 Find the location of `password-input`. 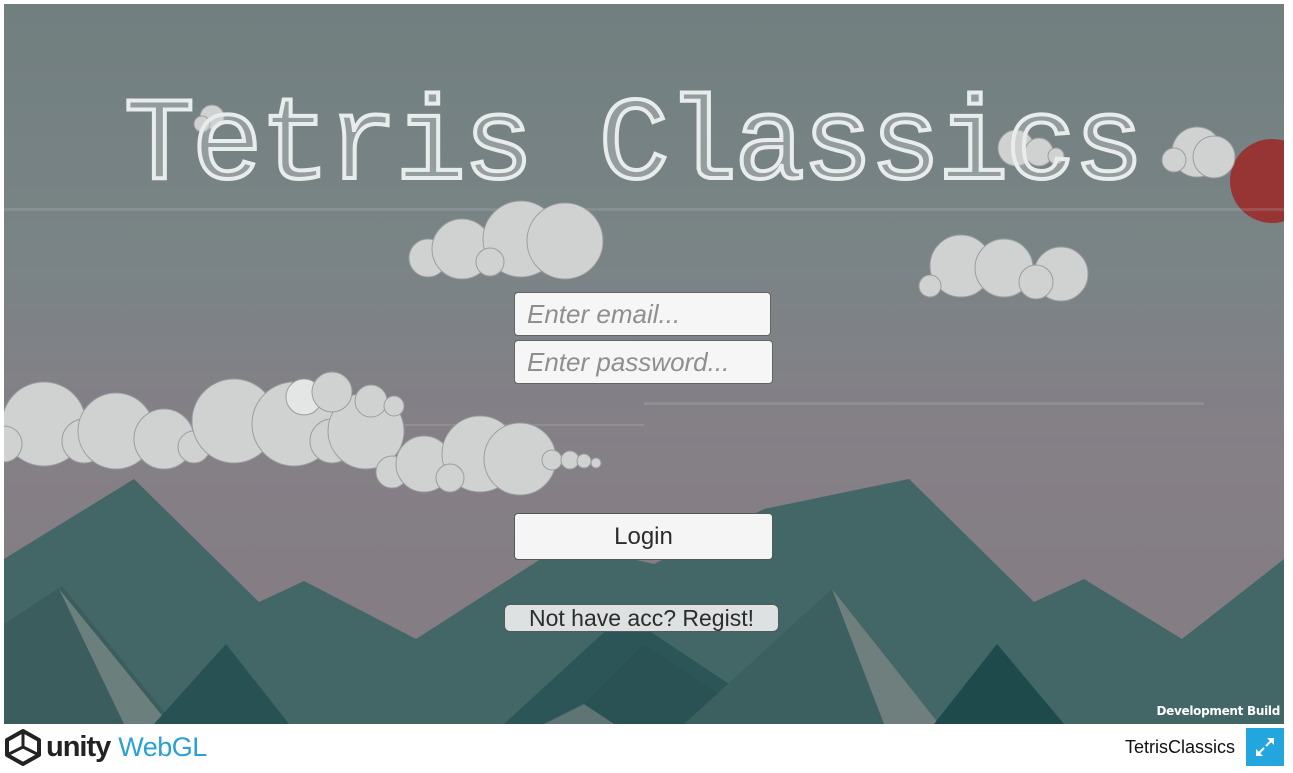

password-input is located at coordinates (643, 362).